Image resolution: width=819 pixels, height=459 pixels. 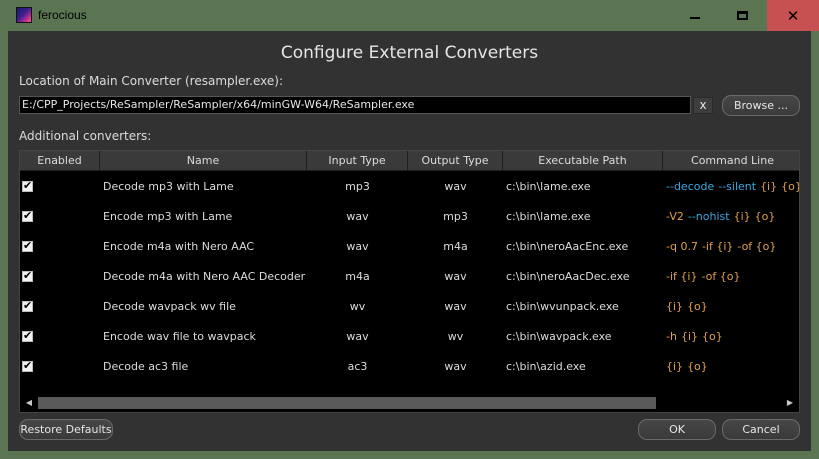 I want to click on output-type-cell: m4a, so click(x=455, y=247).